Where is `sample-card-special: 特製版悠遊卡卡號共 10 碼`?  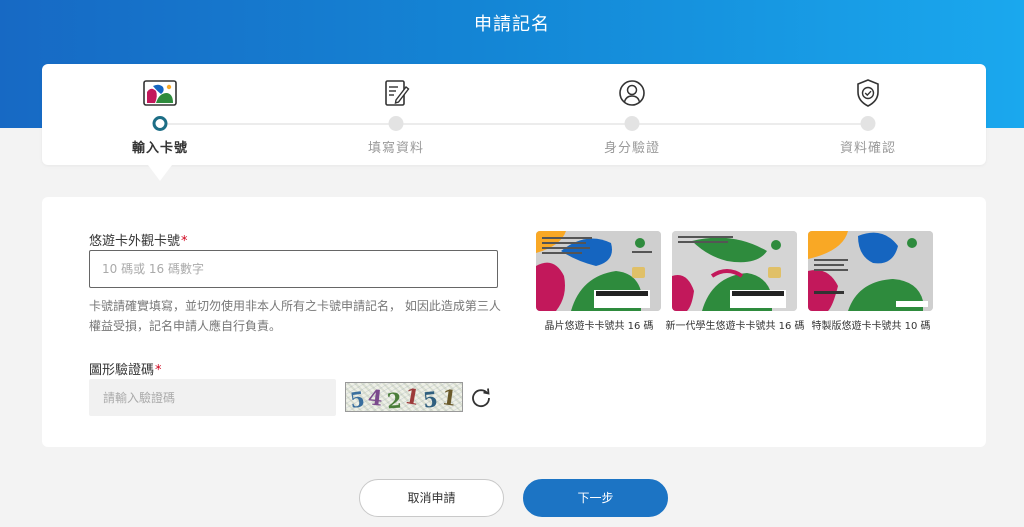 sample-card-special: 特製版悠遊卡卡號共 10 碼 is located at coordinates (871, 281).